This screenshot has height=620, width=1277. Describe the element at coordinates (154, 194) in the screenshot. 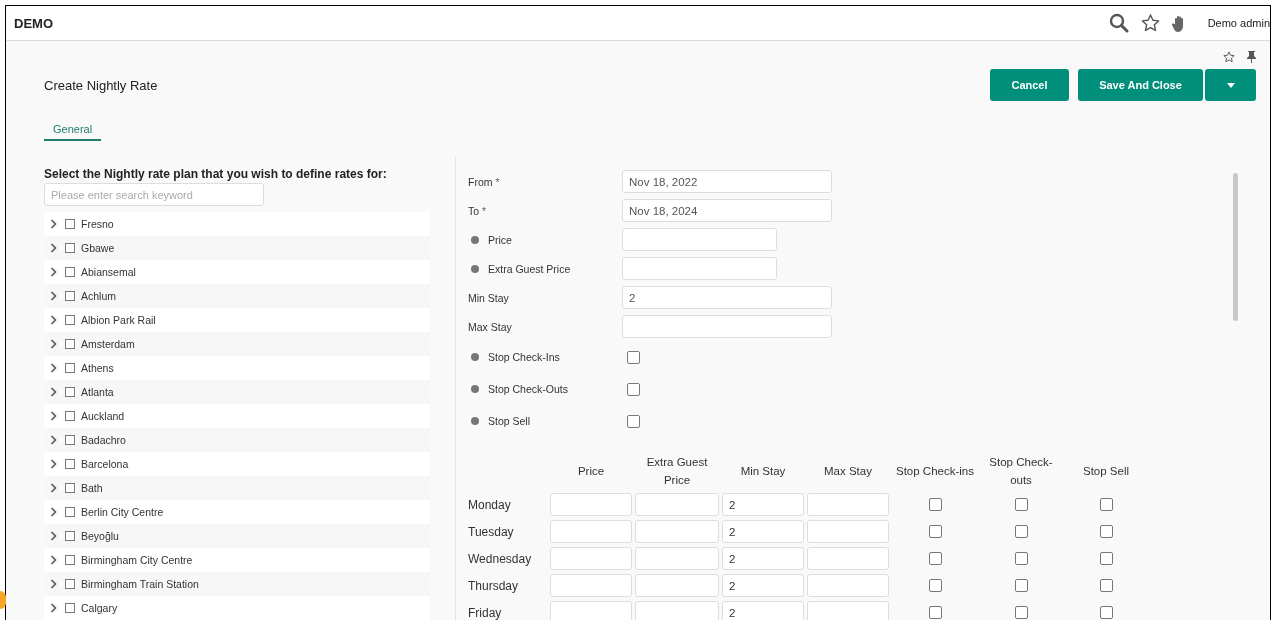

I see `search-field: Please enter search keyword` at that location.